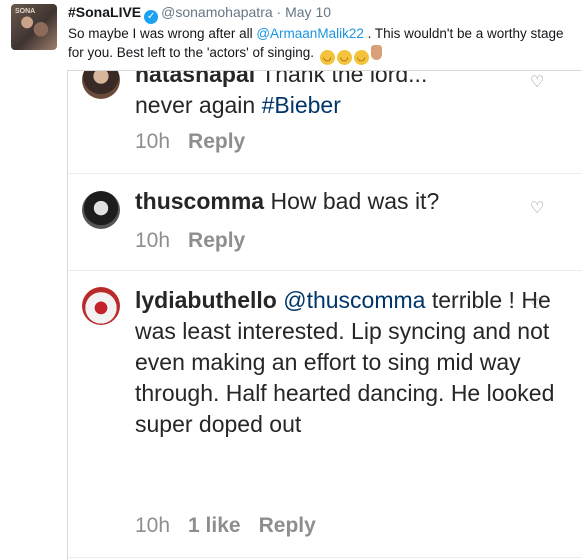 This screenshot has height=560, width=582. What do you see at coordinates (355, 201) in the screenshot?
I see `comment-body: How bad was it?` at bounding box center [355, 201].